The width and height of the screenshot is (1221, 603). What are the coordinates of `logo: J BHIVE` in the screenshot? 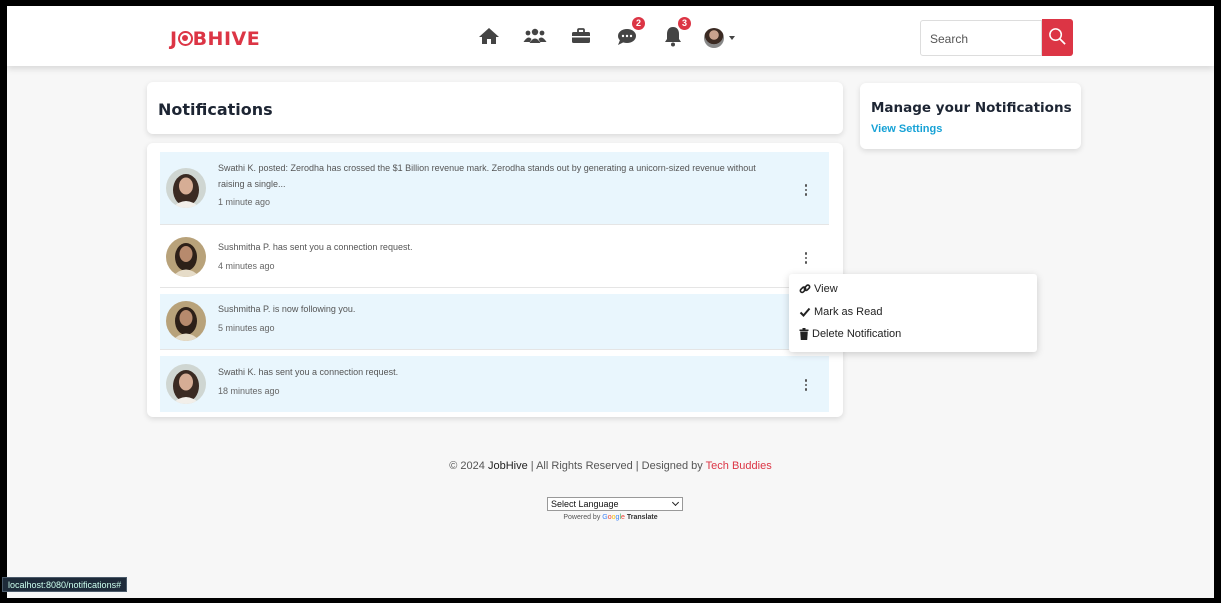 It's located at (215, 39).